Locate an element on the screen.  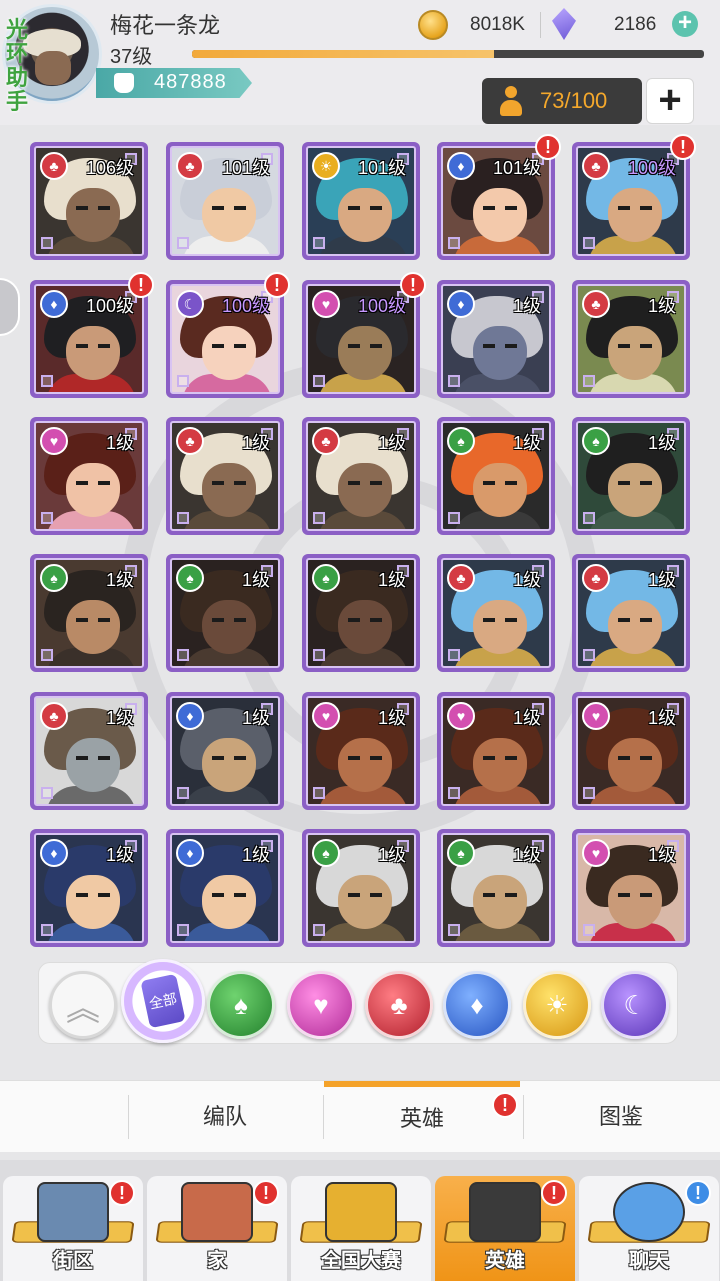
nav-label: 英雄 is located at coordinates (505, 1261).